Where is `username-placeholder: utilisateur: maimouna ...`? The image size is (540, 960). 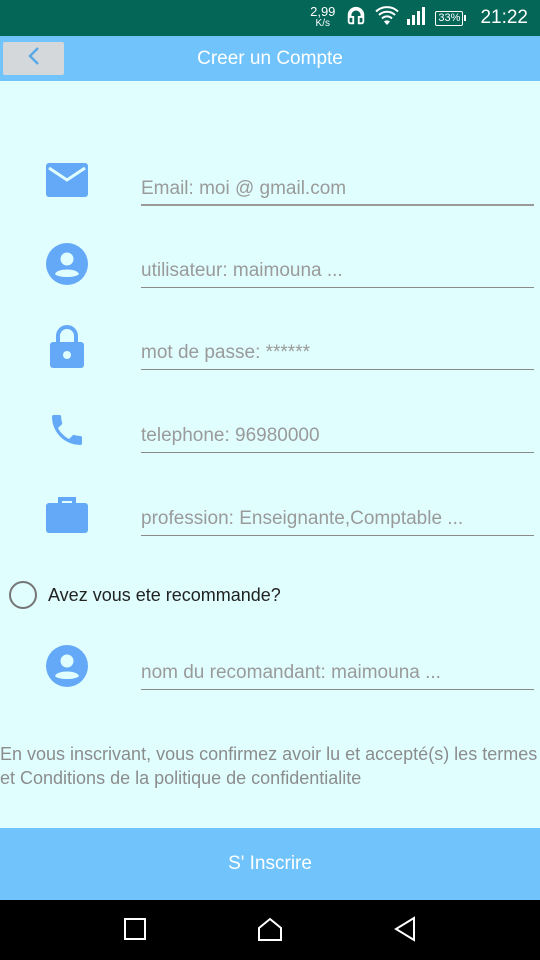
username-placeholder: utilisateur: maimouna ... is located at coordinates (242, 270).